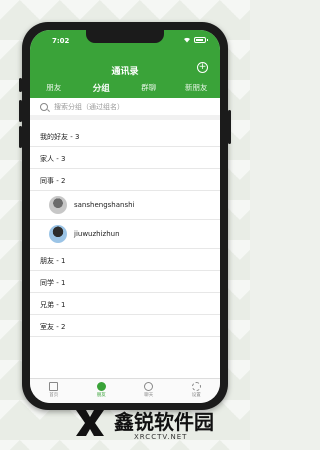 The width and height of the screenshot is (320, 450). I want to click on group-row-family: 家人 - 3, so click(125, 158).